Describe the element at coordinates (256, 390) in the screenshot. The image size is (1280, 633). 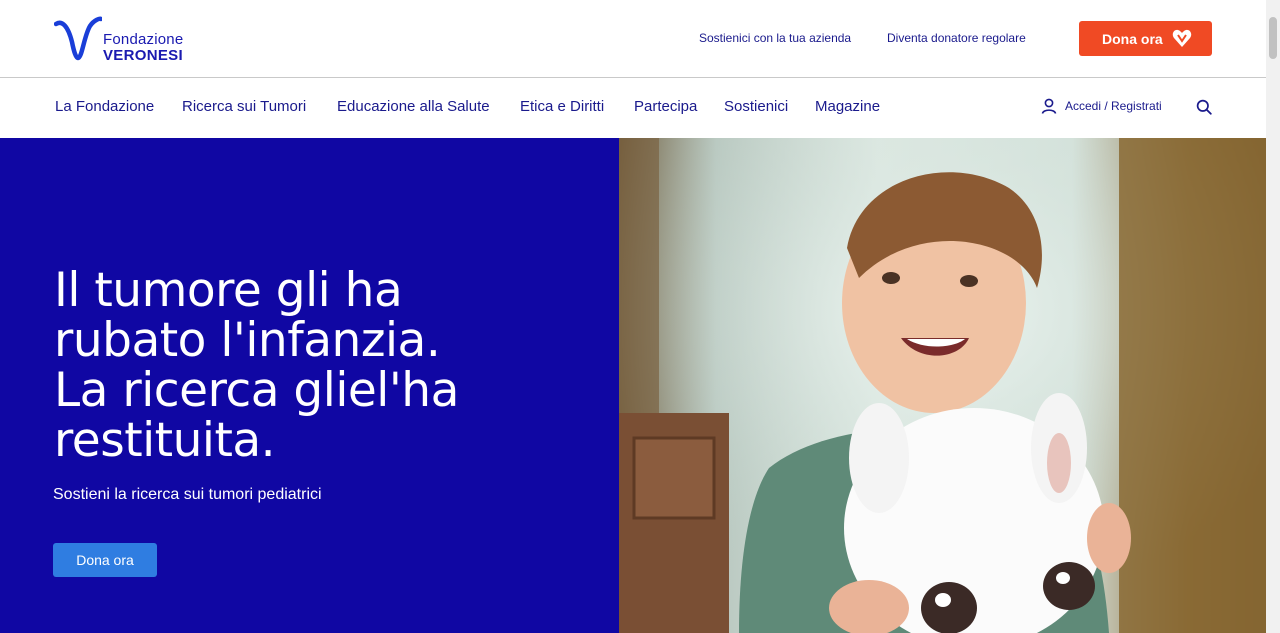
I see `hero-title-line: La ricerca gliel'ha` at that location.